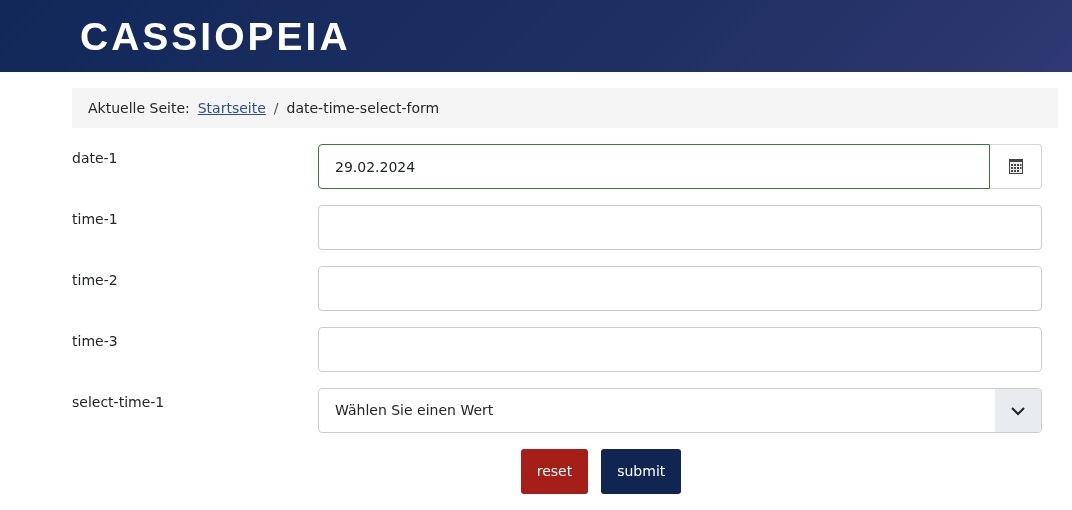 This screenshot has height=510, width=1072. What do you see at coordinates (231, 108) in the screenshot?
I see `breadcrumb-link: Startseite` at bounding box center [231, 108].